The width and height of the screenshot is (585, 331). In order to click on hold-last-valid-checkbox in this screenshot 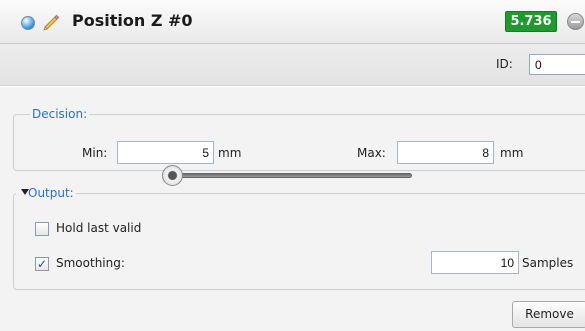, I will do `click(42, 229)`.